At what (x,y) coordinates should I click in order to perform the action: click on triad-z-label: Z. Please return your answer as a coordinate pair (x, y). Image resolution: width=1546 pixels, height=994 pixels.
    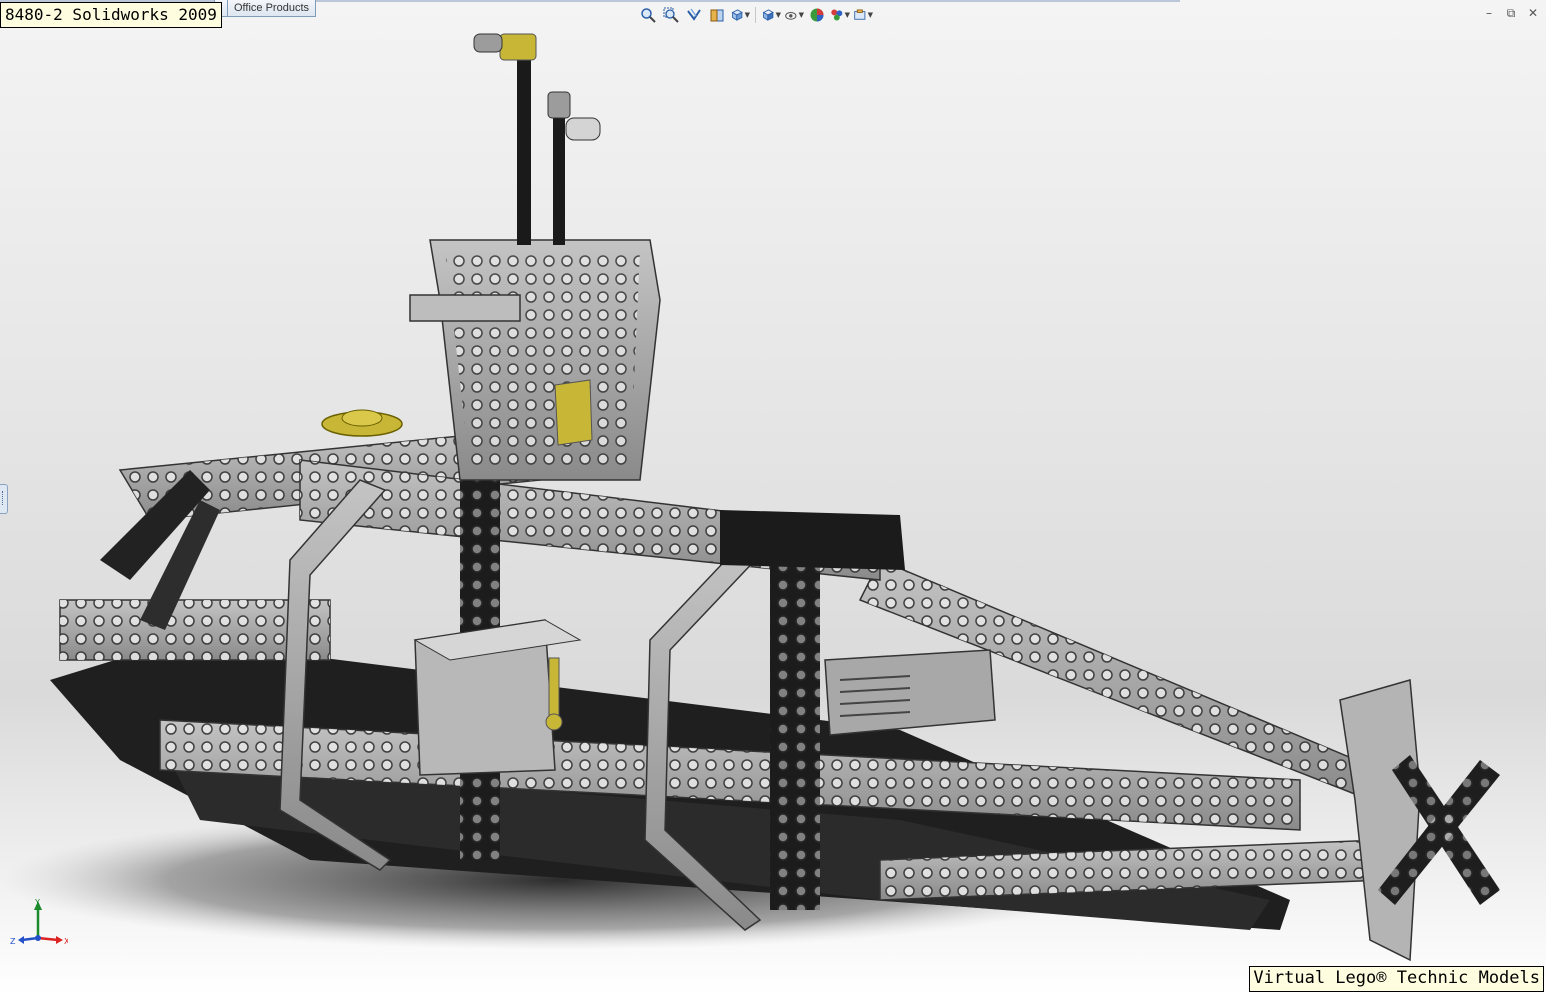
    Looking at the image, I should click on (13, 941).